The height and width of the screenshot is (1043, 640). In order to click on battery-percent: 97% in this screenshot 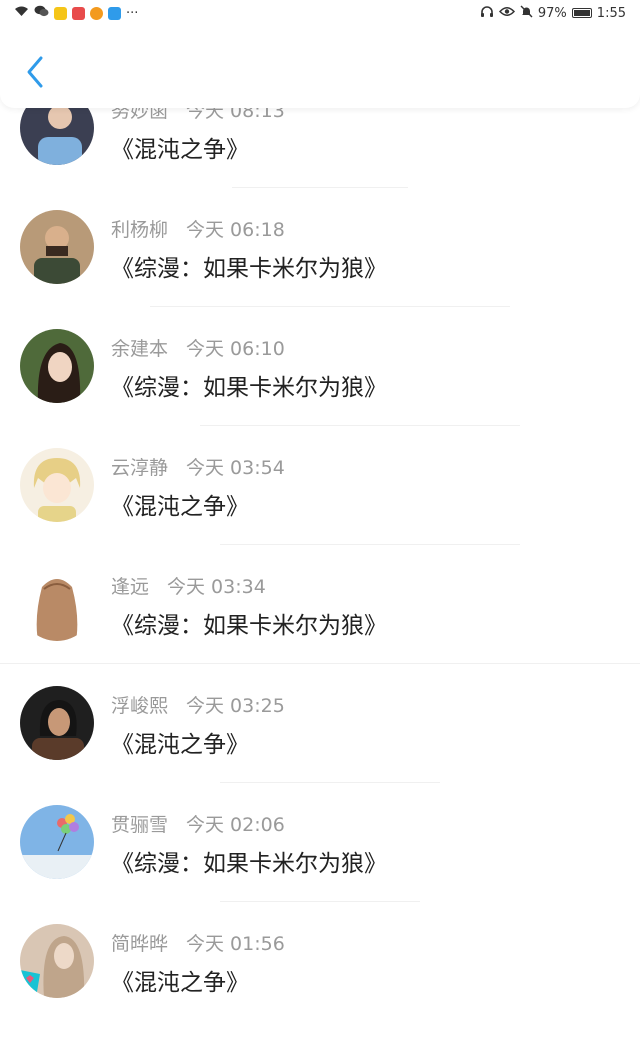, I will do `click(552, 13)`.